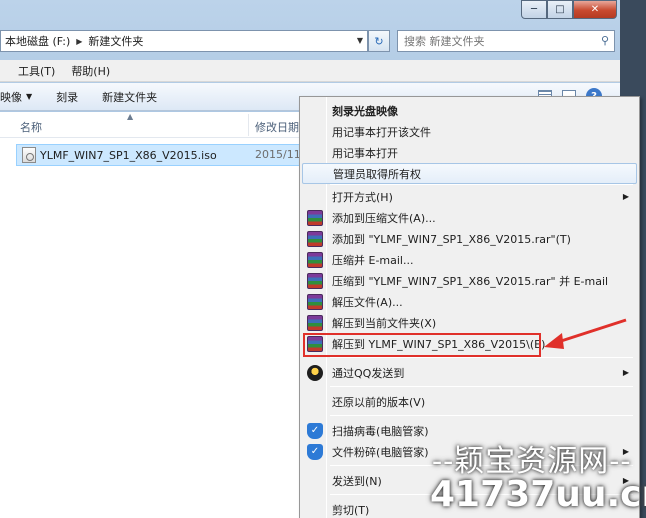 Image resolution: width=646 pixels, height=518 pixels. I want to click on address-dropdown-icon: ▼, so click(360, 40).